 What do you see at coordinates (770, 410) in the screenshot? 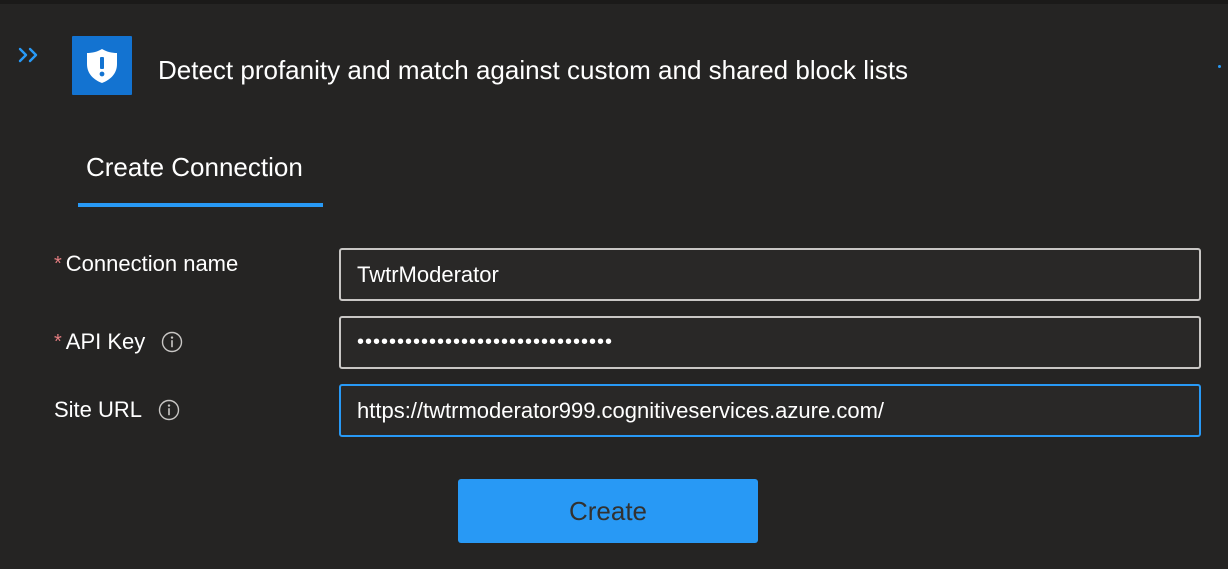
I see `site-url-input` at bounding box center [770, 410].